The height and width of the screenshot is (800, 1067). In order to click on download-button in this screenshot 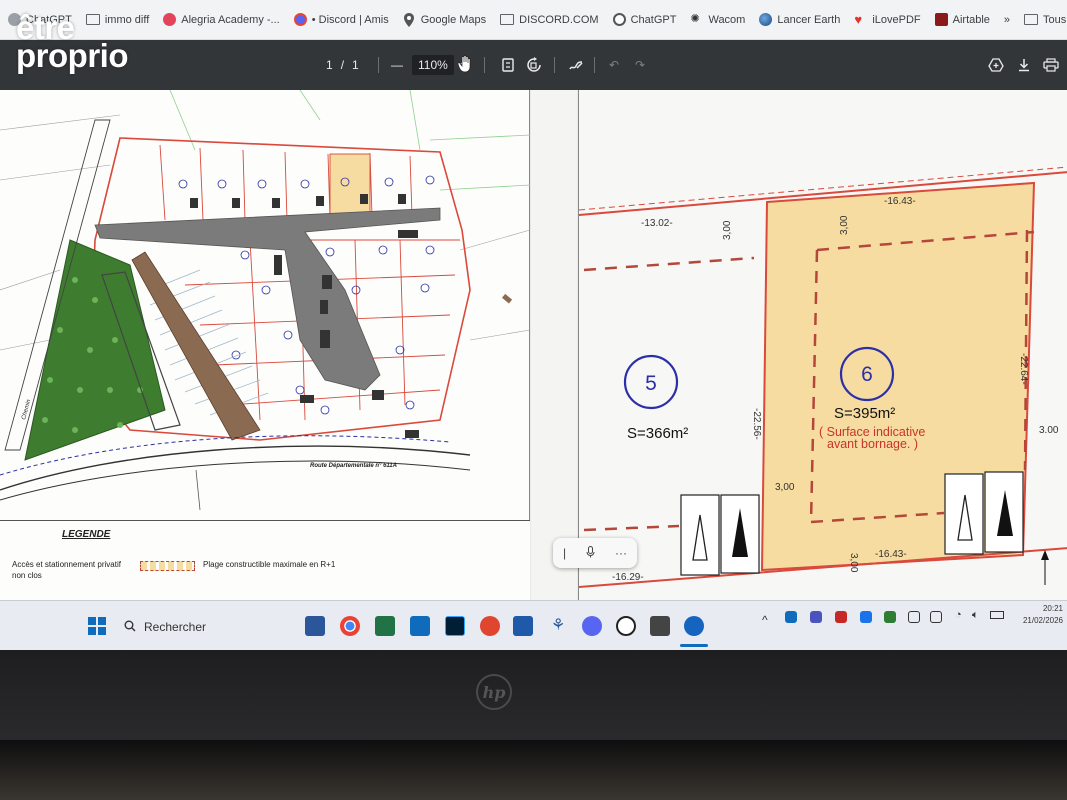, I will do `click(1024, 65)`.